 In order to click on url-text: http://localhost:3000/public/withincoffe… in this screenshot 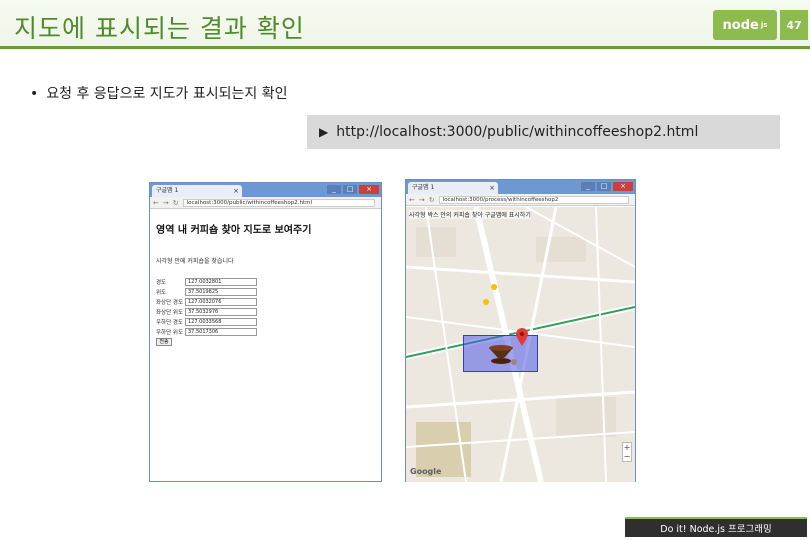, I will do `click(517, 132)`.